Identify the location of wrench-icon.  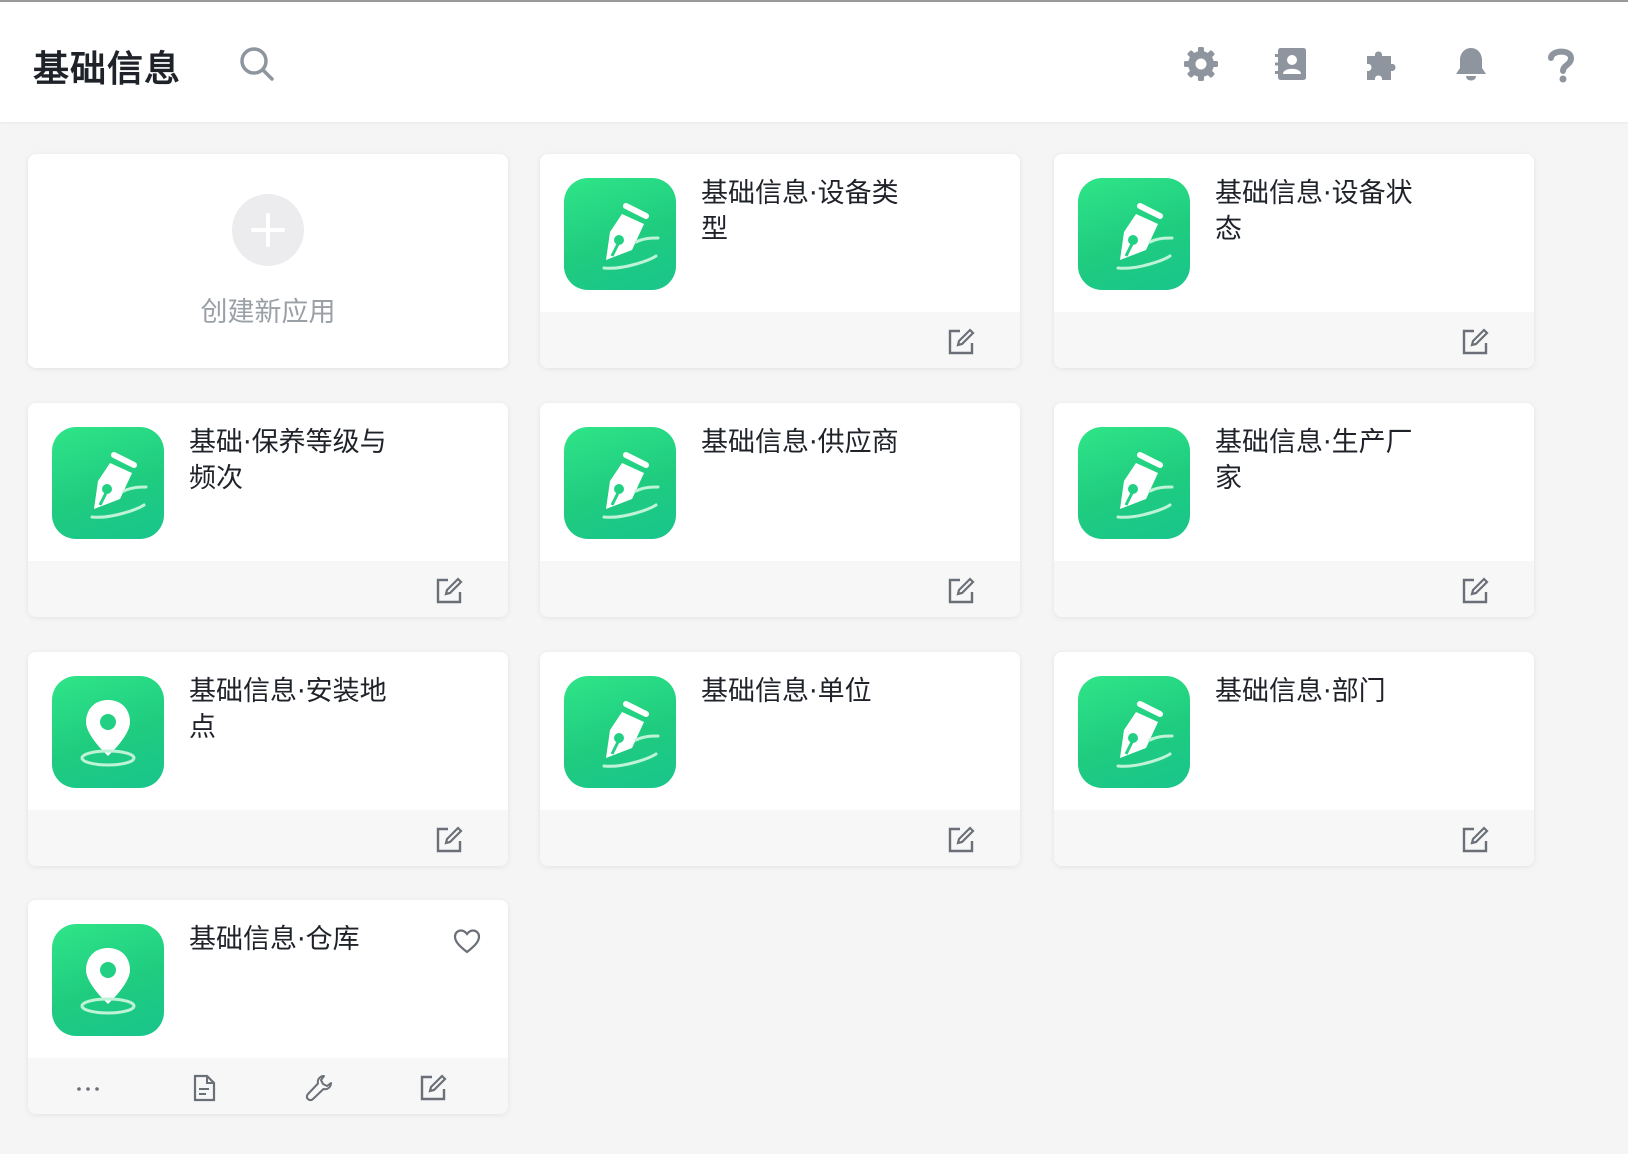
(319, 1088).